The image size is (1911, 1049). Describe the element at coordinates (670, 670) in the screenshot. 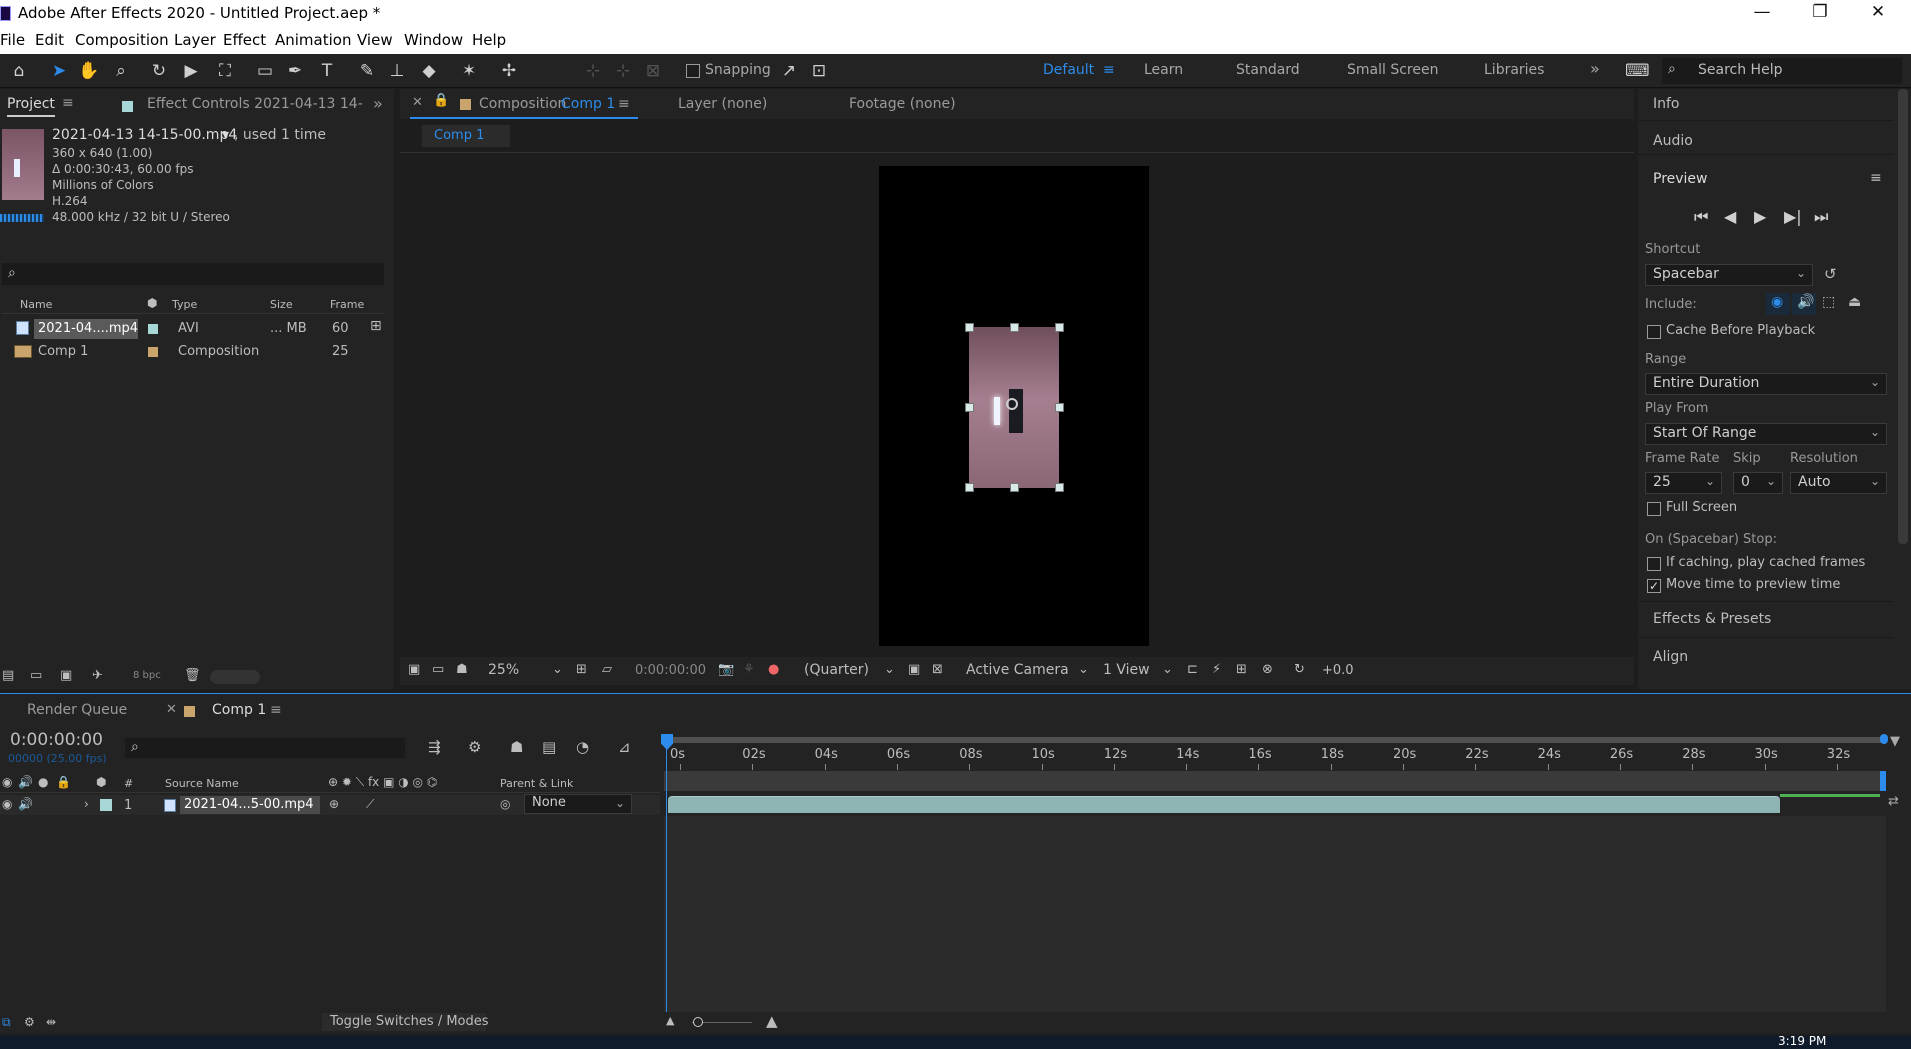

I see `comp-current-time: 0:00:00:00` at that location.